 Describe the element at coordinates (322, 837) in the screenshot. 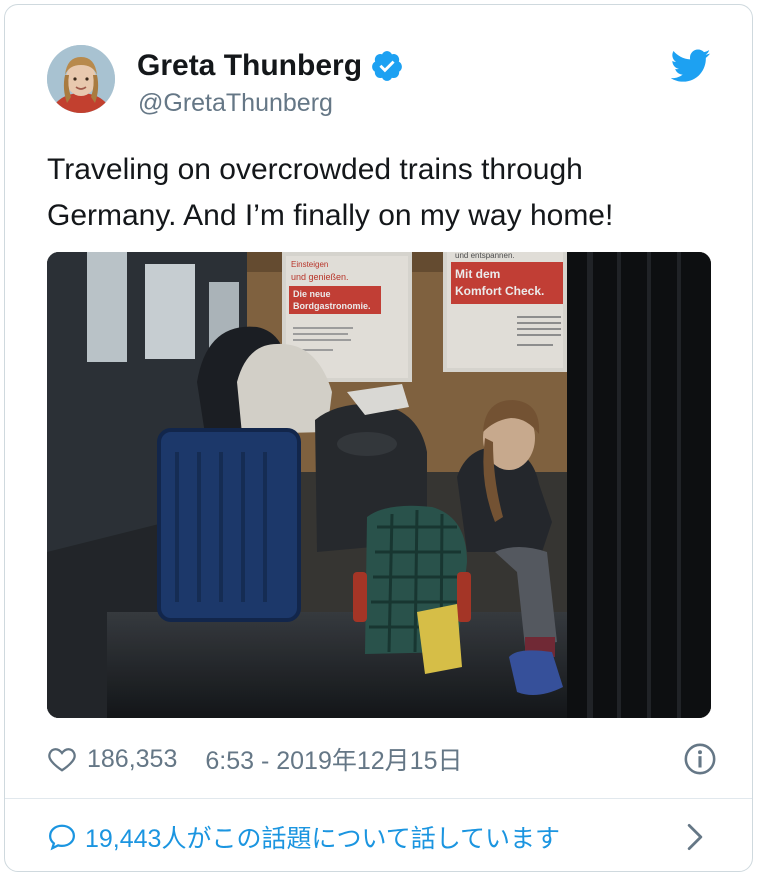

I see `conversation-text: 19,443人がこの話題について話しています` at that location.